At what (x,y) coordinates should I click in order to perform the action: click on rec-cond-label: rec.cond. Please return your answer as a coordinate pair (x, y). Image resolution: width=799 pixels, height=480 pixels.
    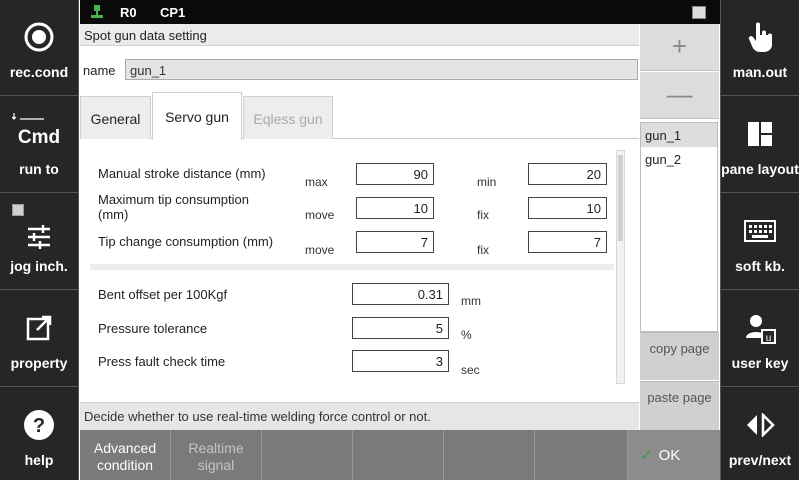
    Looking at the image, I should click on (39, 72).